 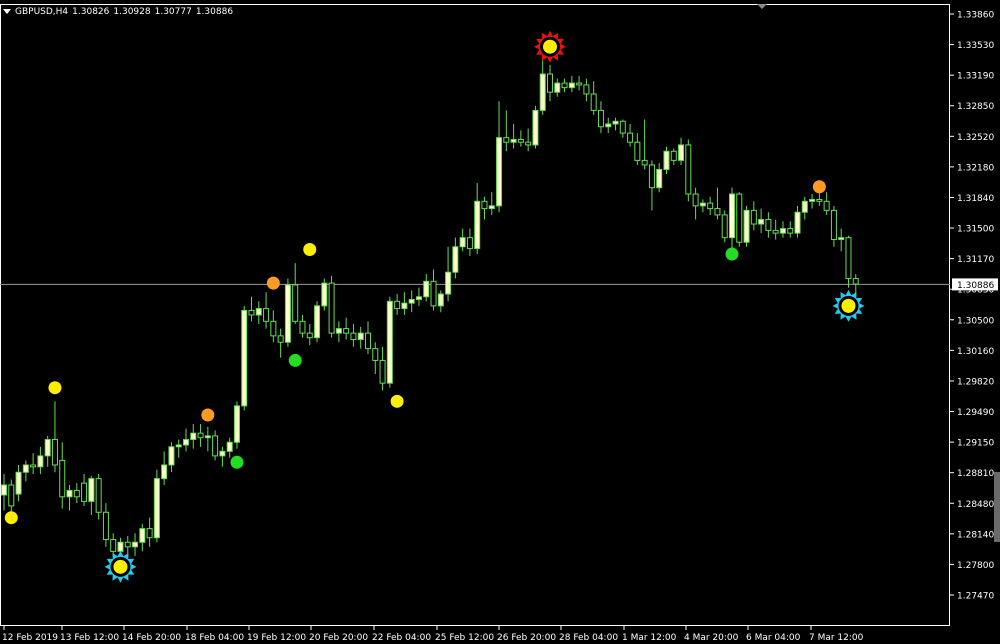 I want to click on x-tick-label: 6 Mar 04:00, so click(x=773, y=638).